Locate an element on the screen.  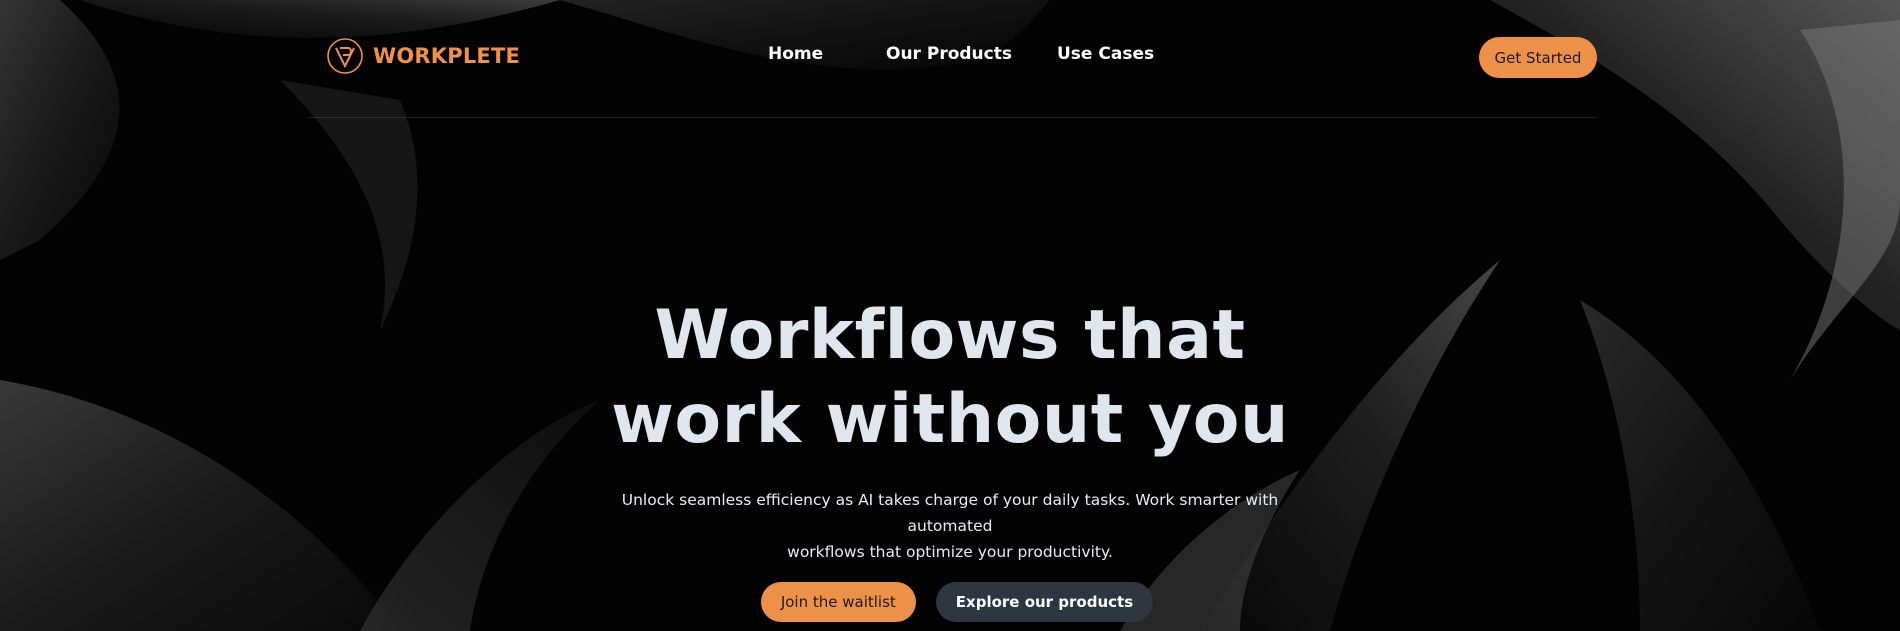
nav-link-our-products: Our Products is located at coordinates (949, 54).